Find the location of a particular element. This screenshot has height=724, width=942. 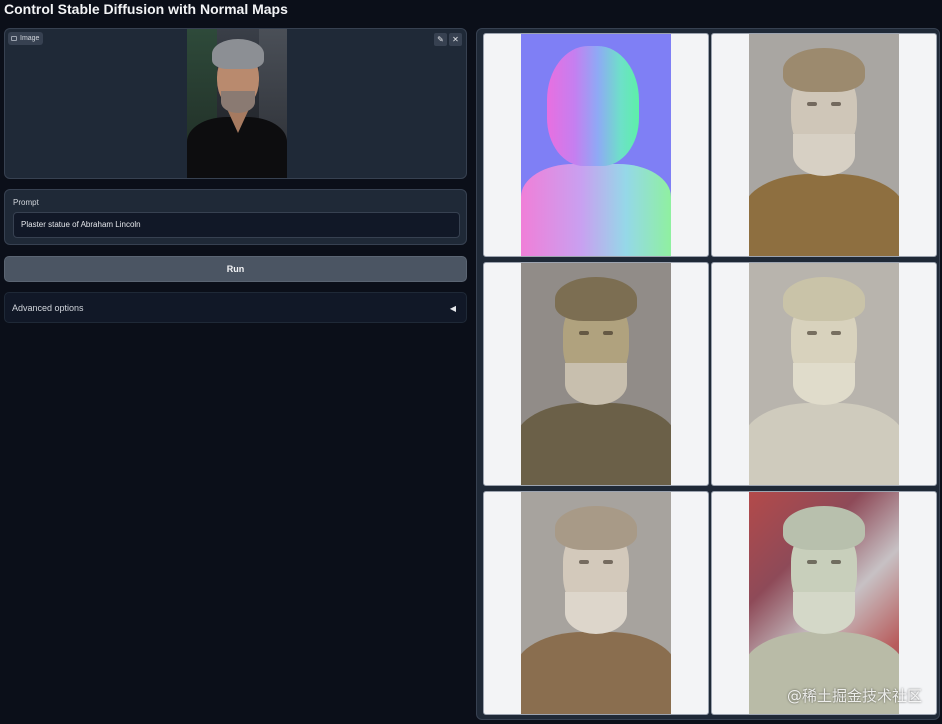

advanced-options-accordion: Advanced options ◀ is located at coordinates (235, 307).